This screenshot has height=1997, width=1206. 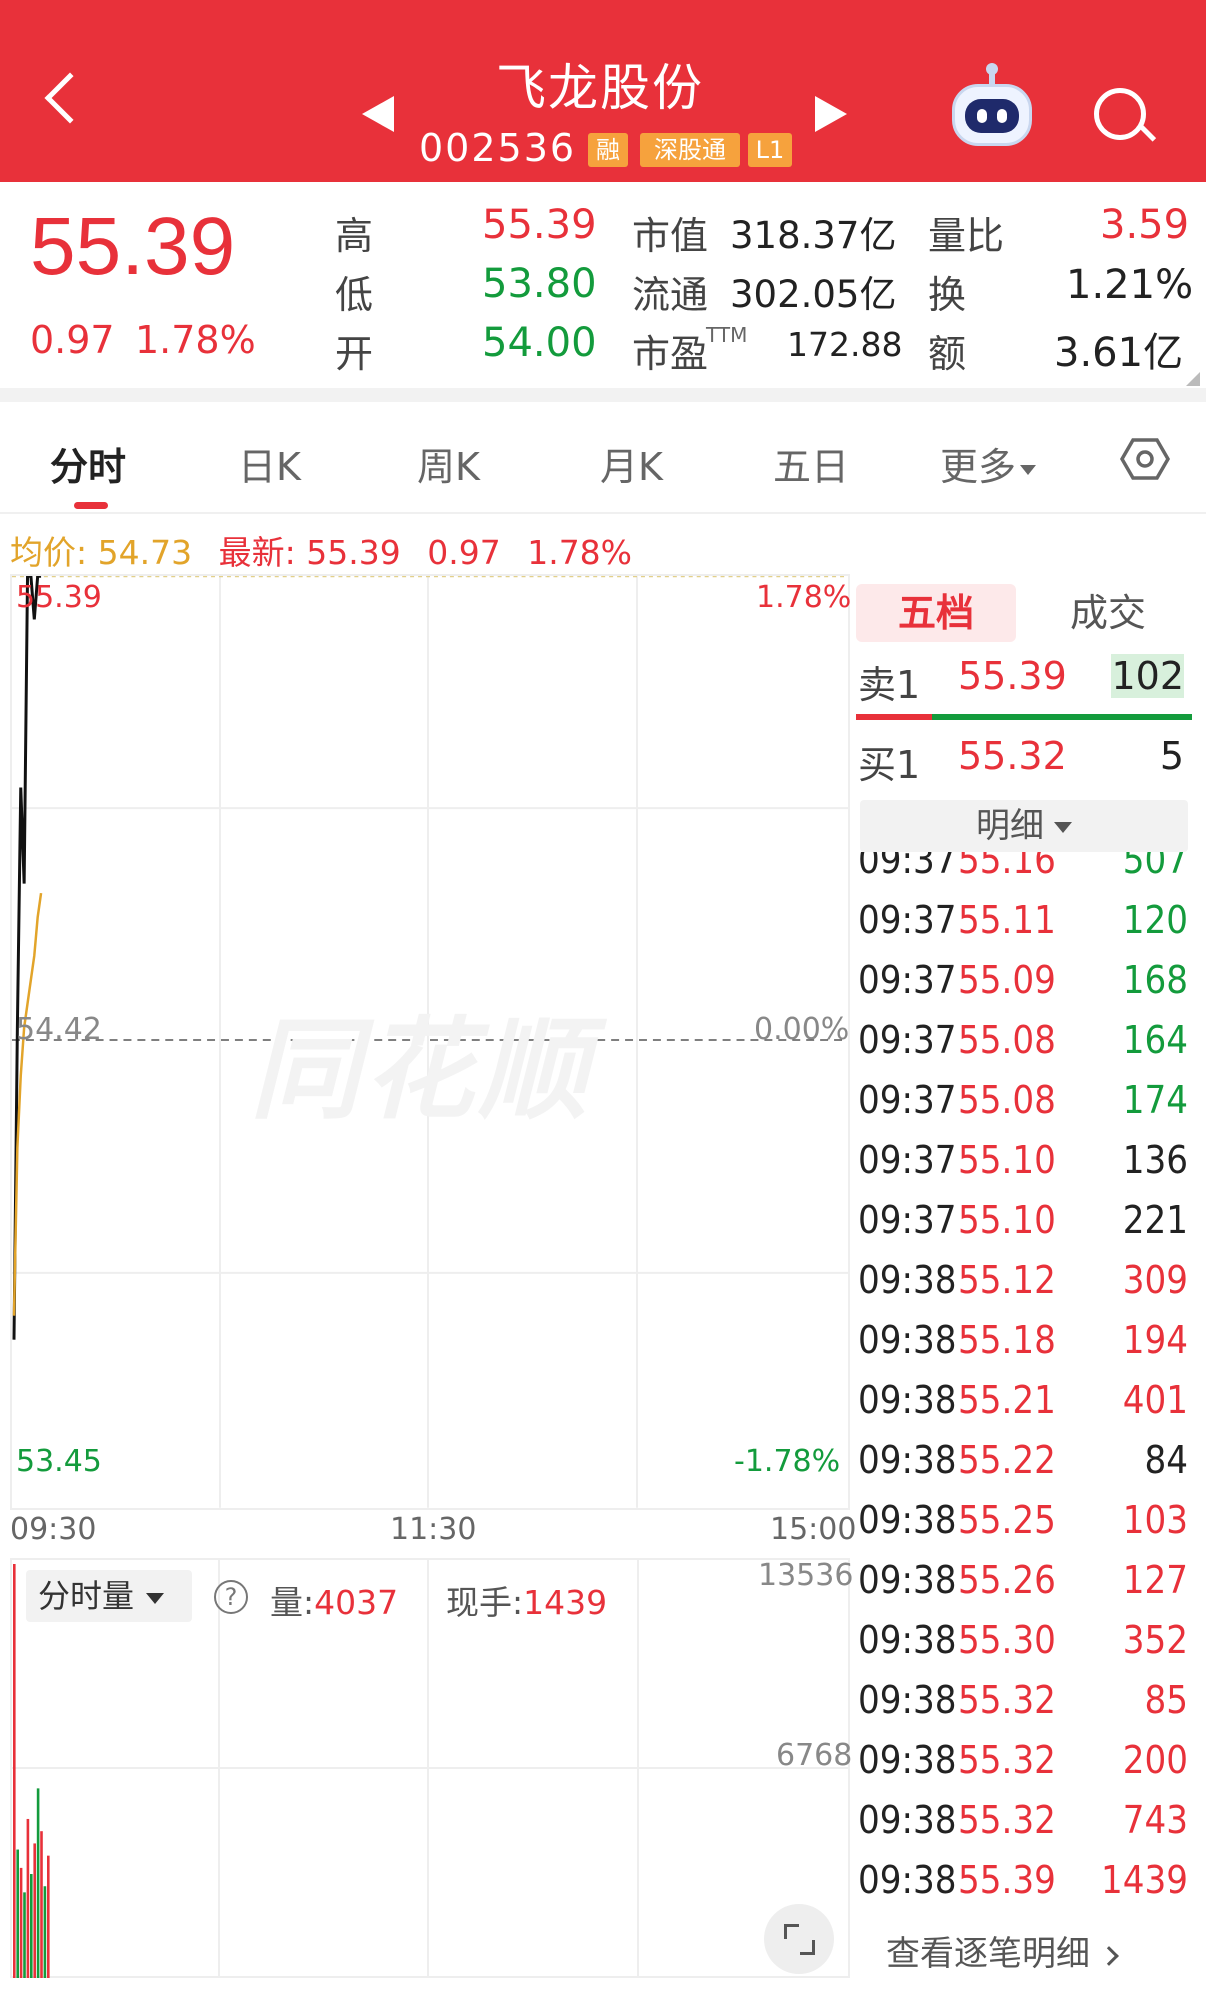 What do you see at coordinates (1026, 1588) in the screenshot?
I see `trade-tick-row: 09:38 55.26 127` at bounding box center [1026, 1588].